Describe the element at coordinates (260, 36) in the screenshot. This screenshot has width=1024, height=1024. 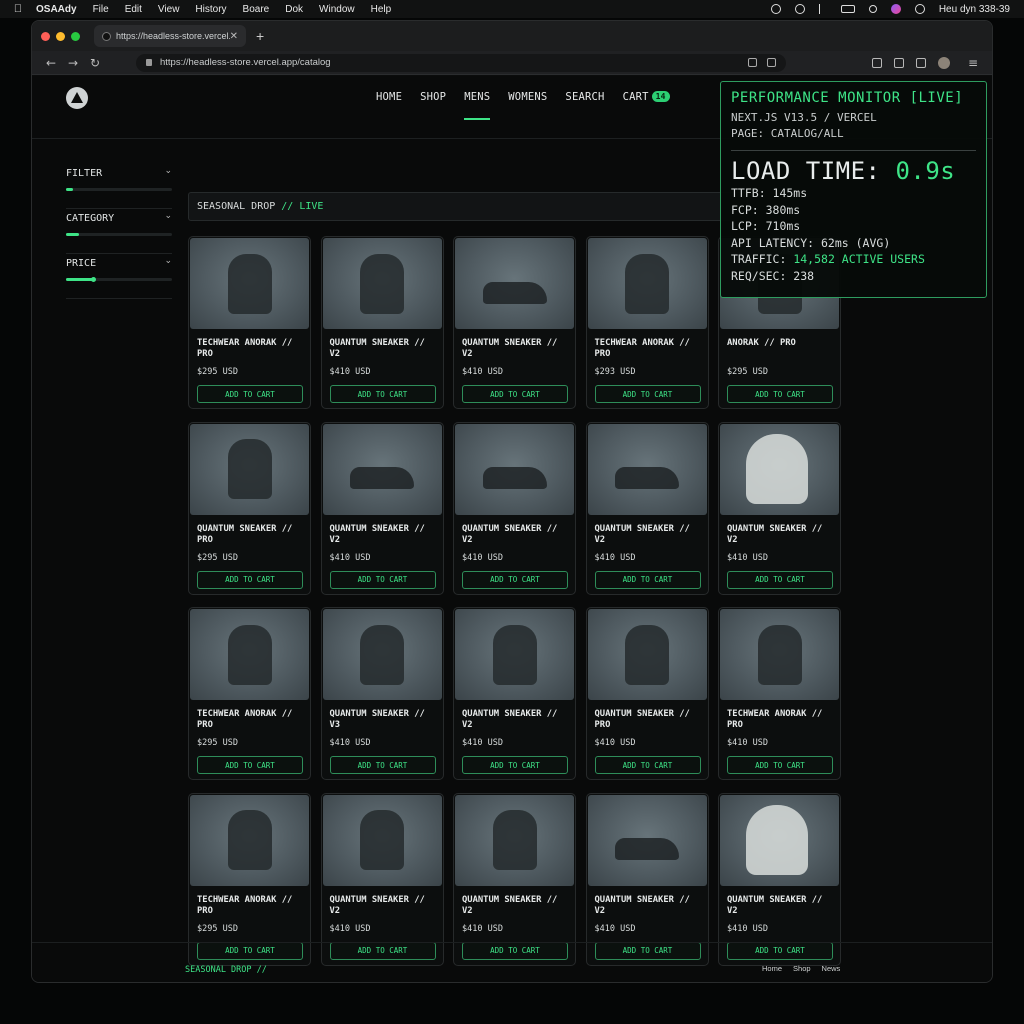
I see `new-tab-icon: +` at that location.